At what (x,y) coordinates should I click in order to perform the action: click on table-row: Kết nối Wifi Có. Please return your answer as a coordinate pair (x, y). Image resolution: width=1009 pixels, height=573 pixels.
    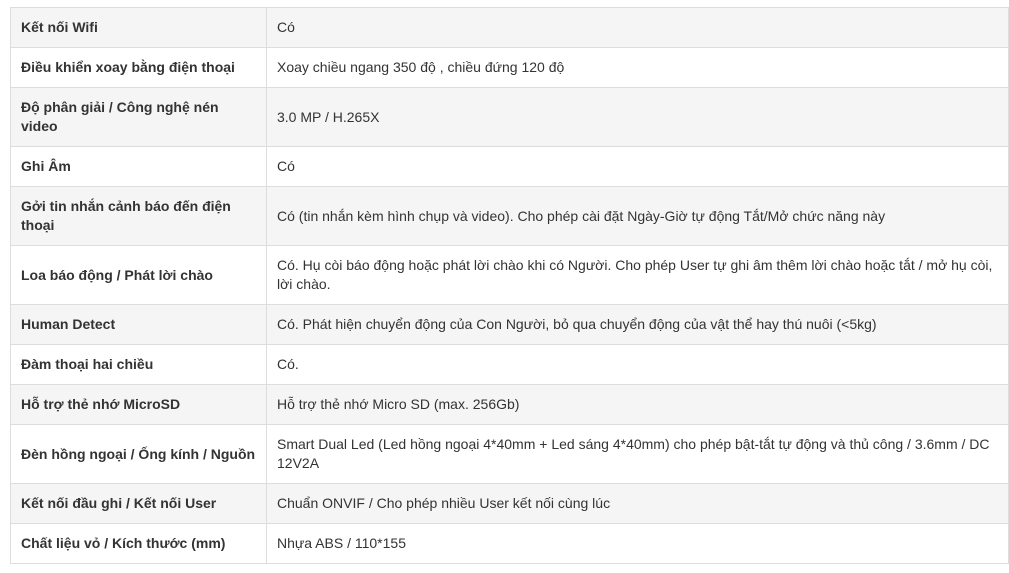
    Looking at the image, I should click on (509, 27).